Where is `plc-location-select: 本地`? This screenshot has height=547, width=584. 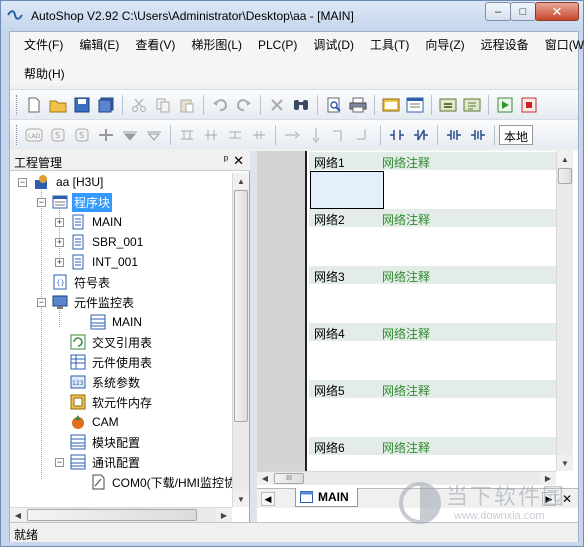 plc-location-select: 本地 is located at coordinates (516, 134).